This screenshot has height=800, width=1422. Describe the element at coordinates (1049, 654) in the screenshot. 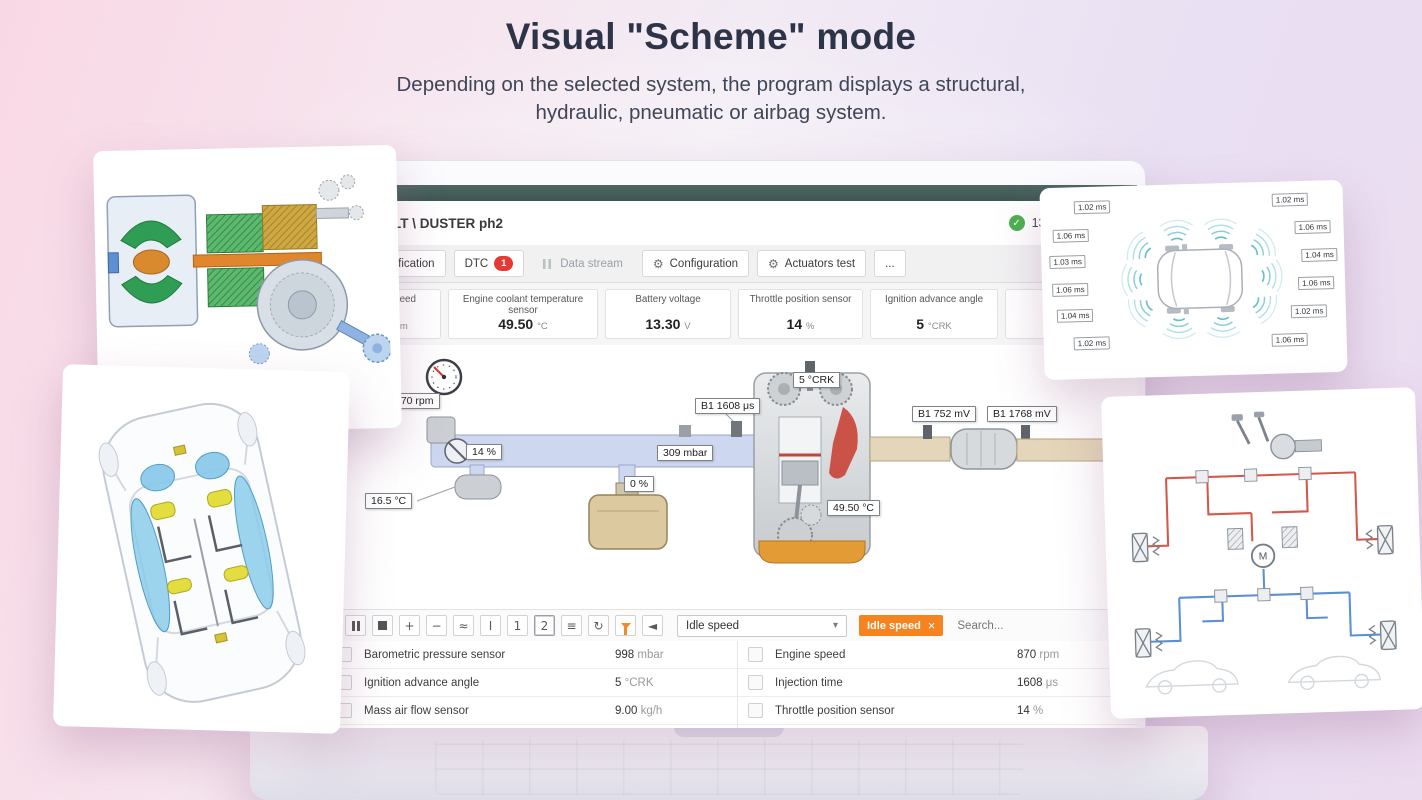

I see `parameter-unit: rpm` at that location.